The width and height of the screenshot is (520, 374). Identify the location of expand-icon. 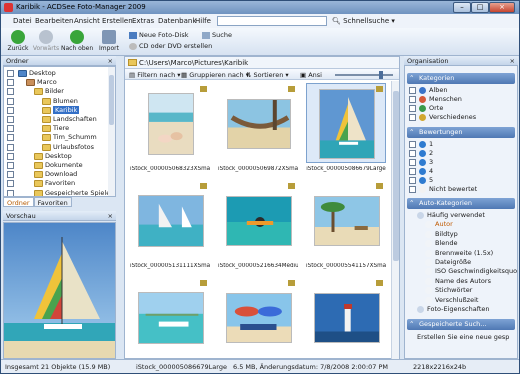
(420, 215).